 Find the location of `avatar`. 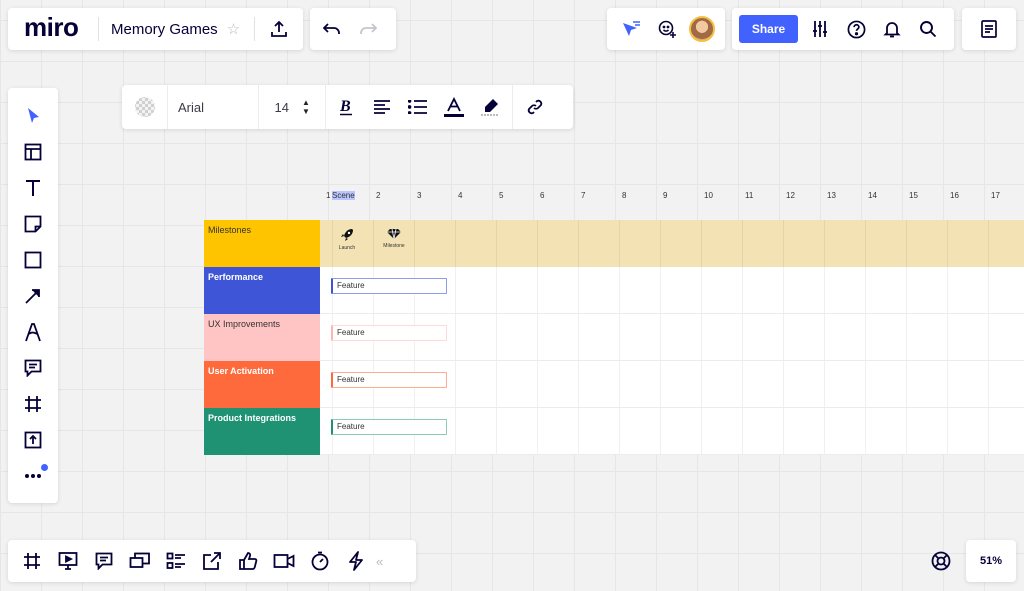

avatar is located at coordinates (702, 29).